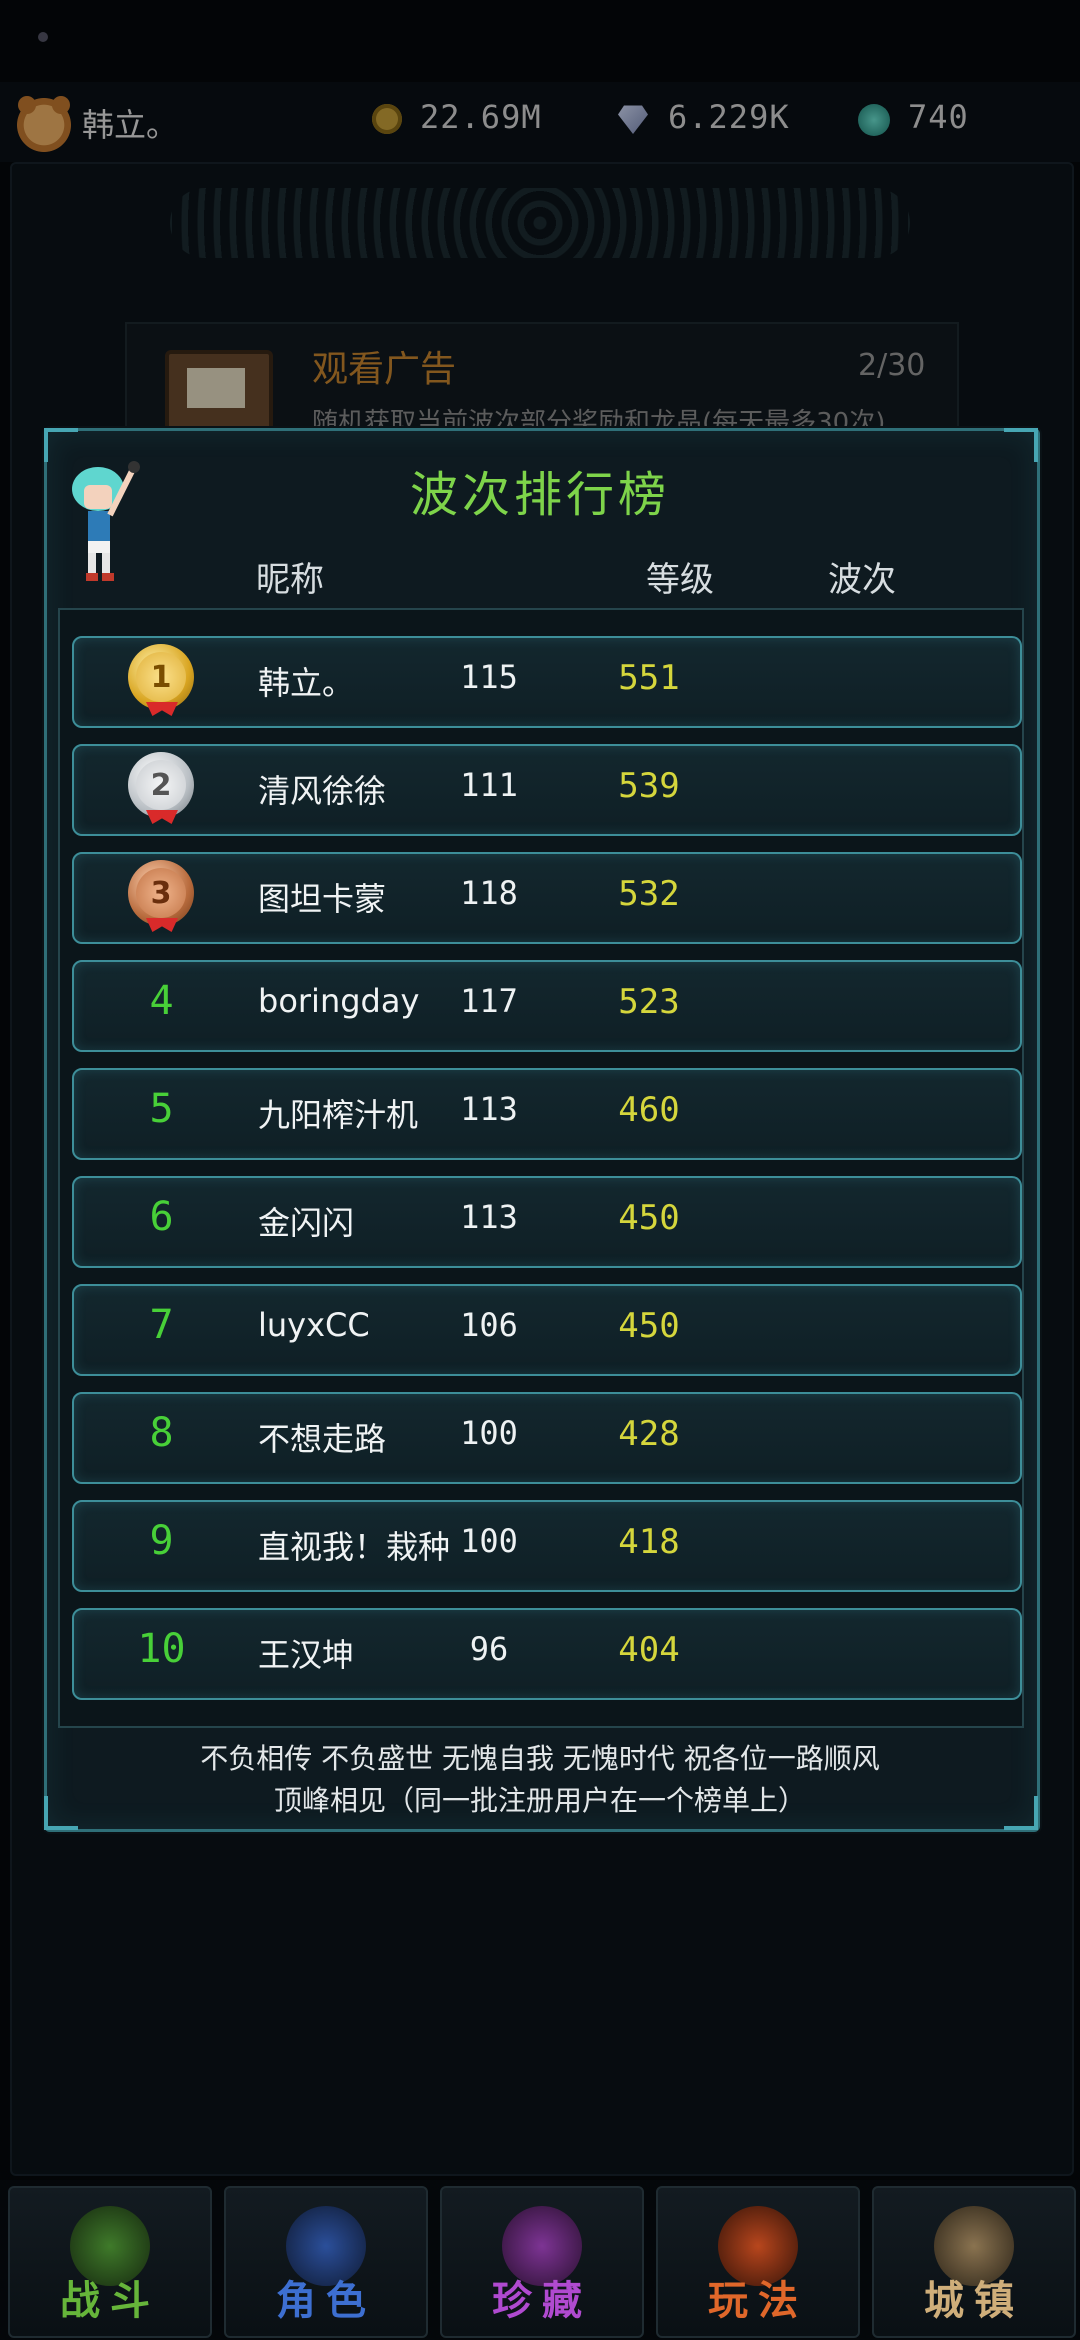 The width and height of the screenshot is (1080, 2340). I want to click on nav-label: 城镇, so click(974, 2301).